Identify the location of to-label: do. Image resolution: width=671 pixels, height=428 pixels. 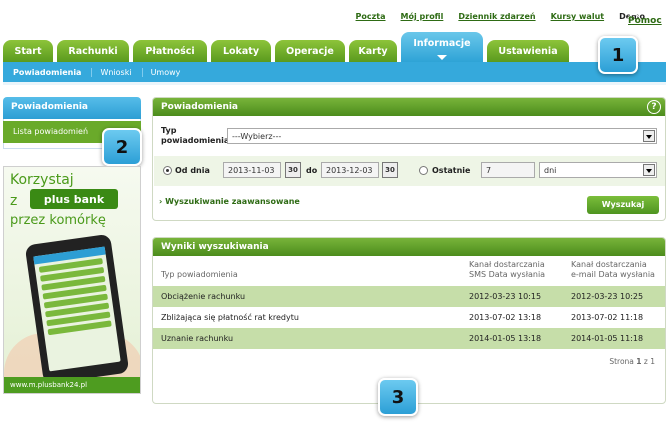
(312, 170).